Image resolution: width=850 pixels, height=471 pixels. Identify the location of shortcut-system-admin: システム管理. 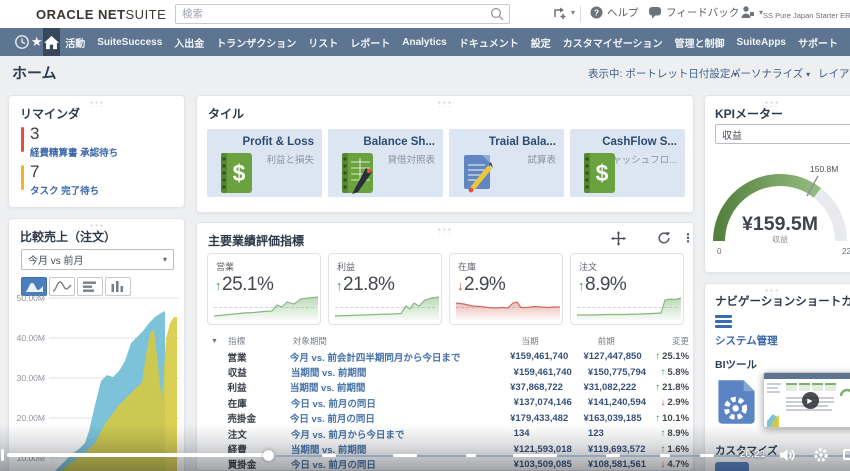
(746, 340).